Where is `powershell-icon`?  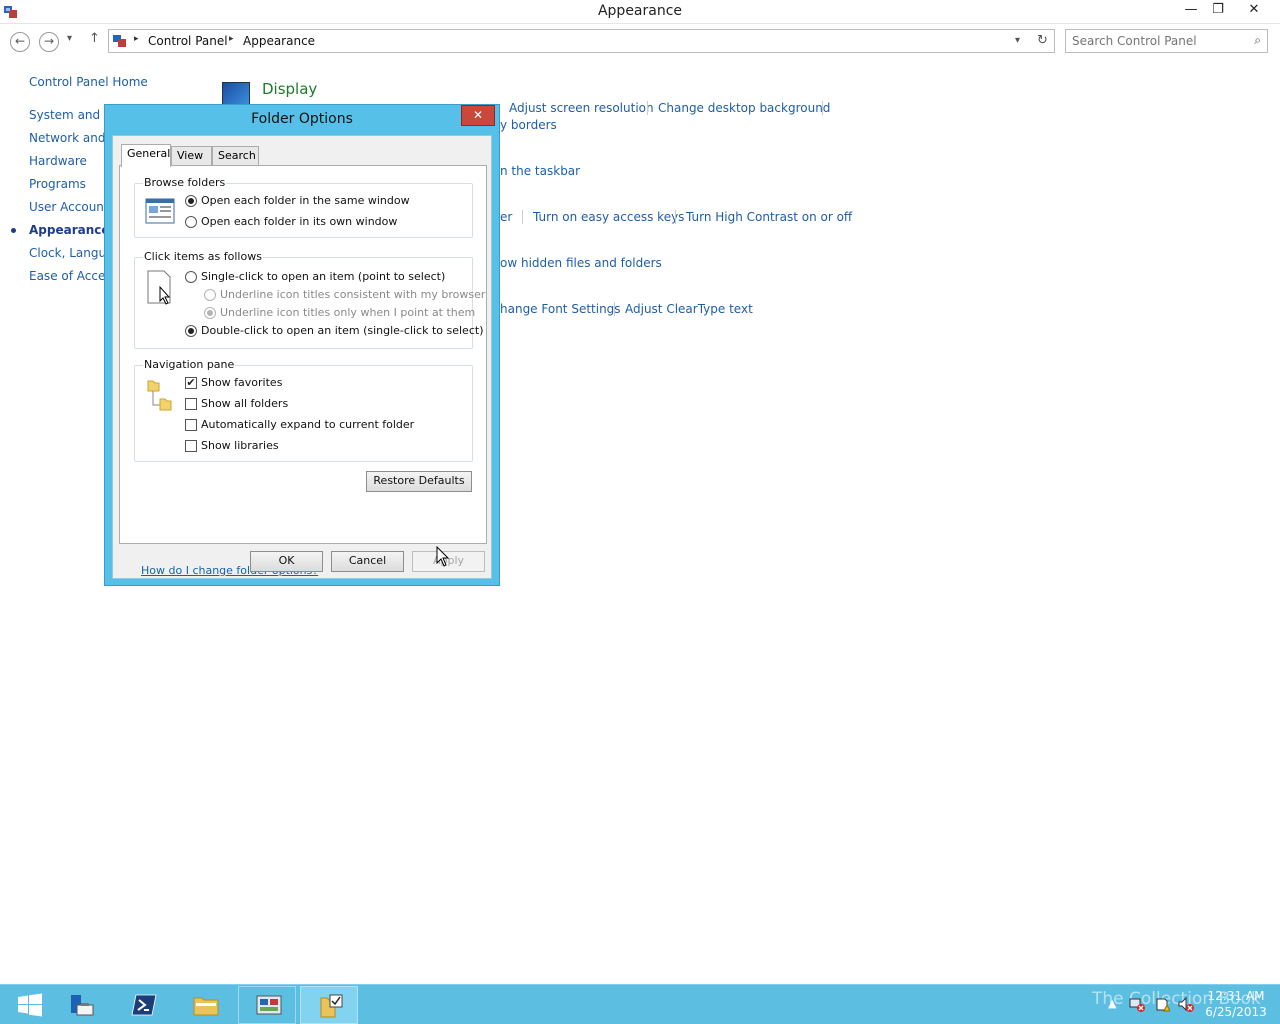 powershell-icon is located at coordinates (144, 1005).